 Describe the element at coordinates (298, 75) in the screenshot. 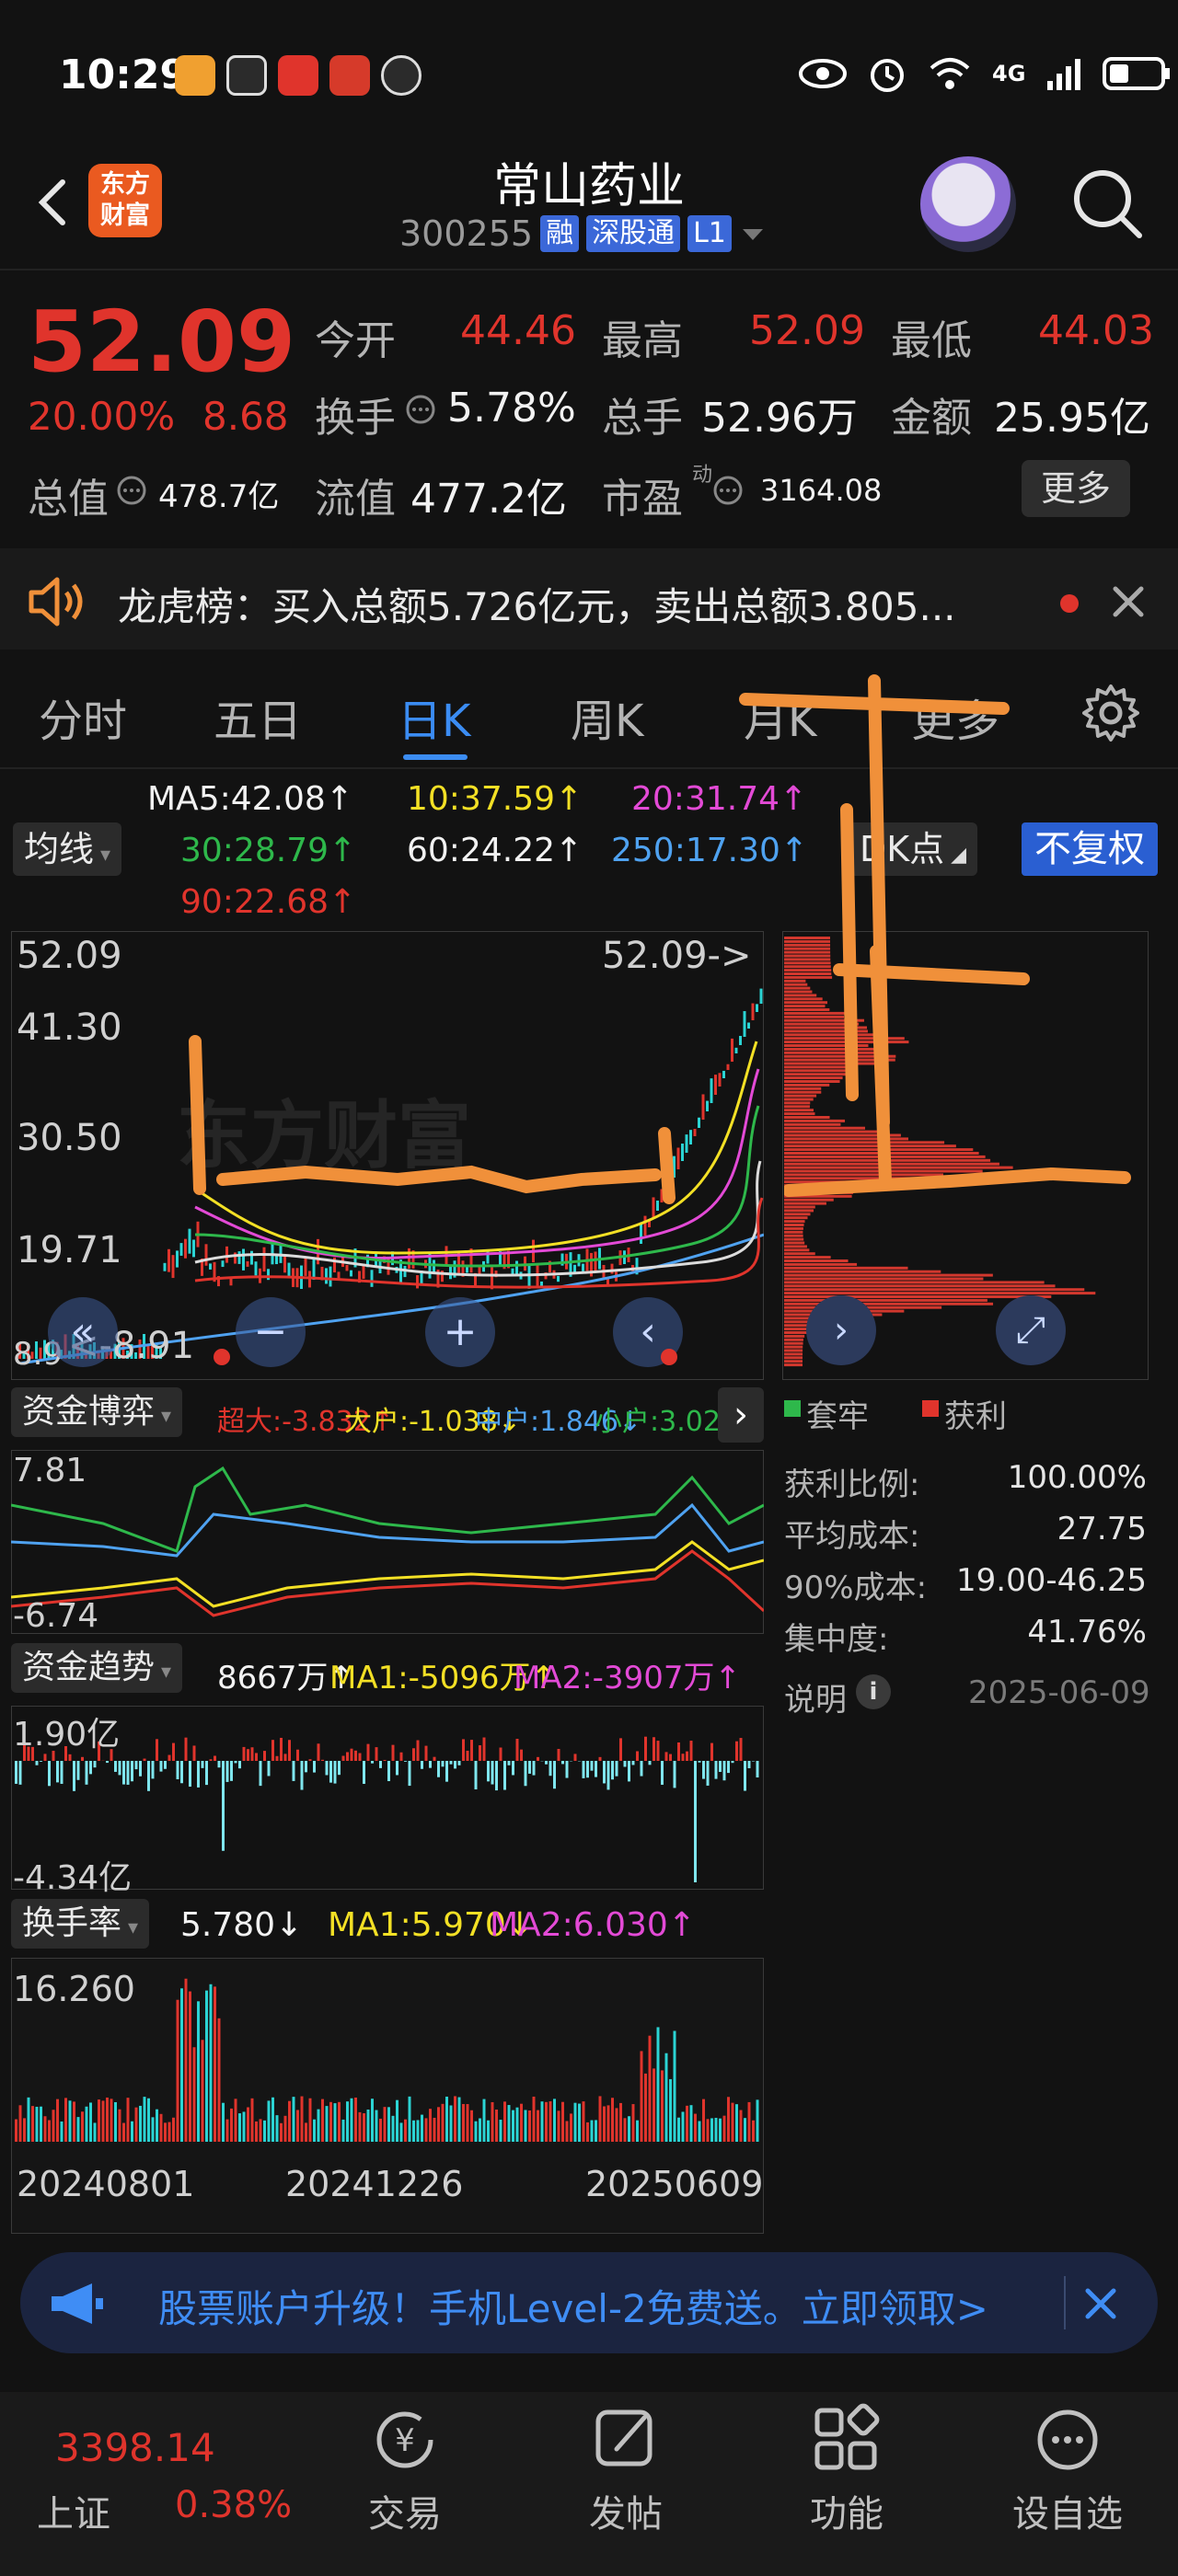

I see `notification-icons` at that location.